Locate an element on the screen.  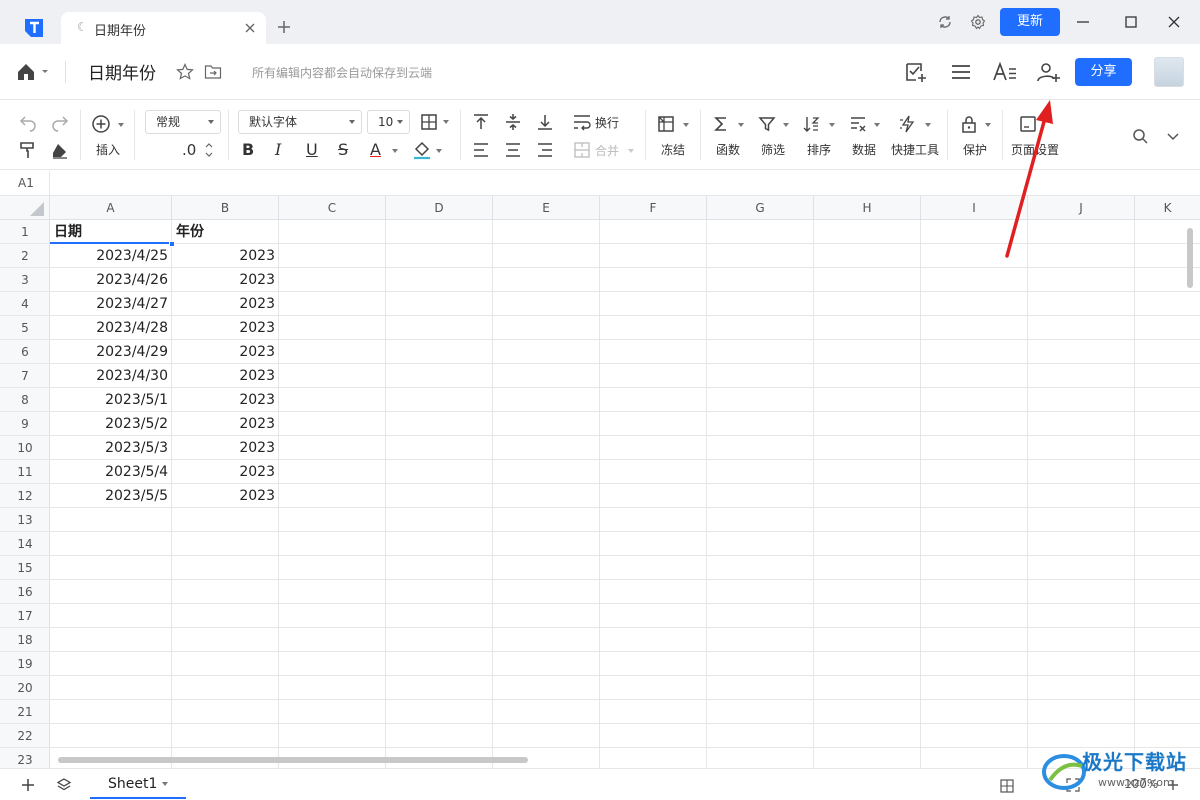
fill-color-icon is located at coordinates (422, 150).